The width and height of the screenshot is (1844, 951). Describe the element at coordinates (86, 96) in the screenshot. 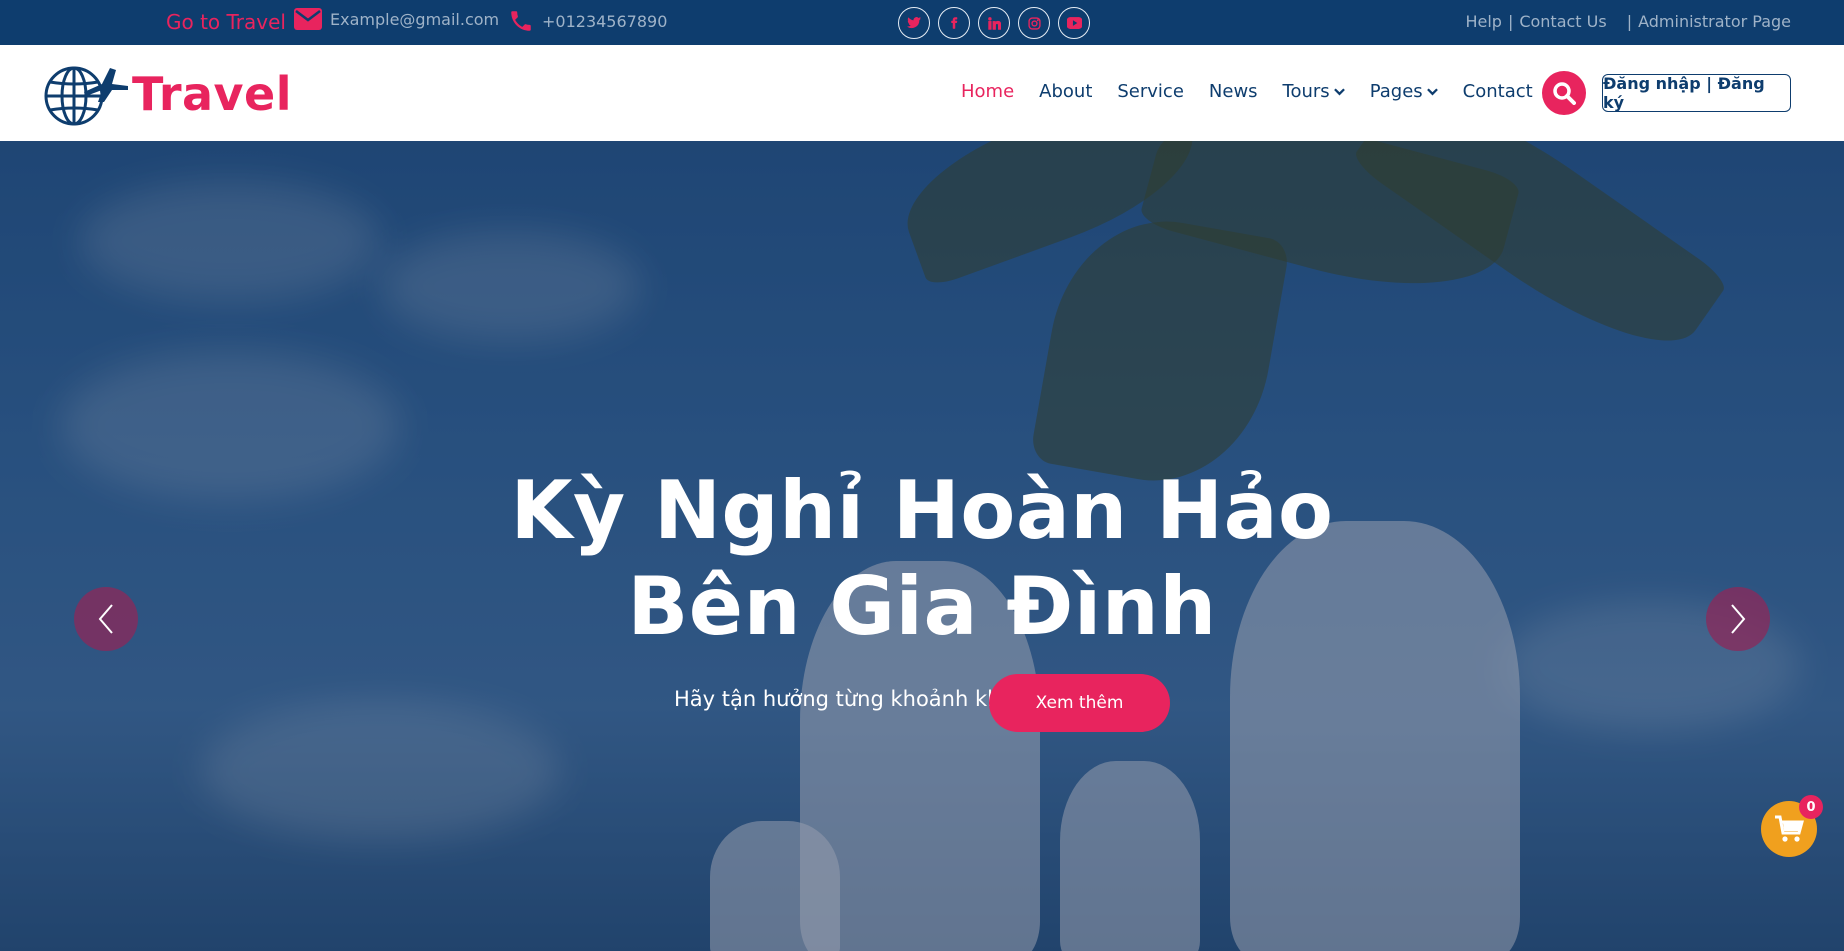

I see `globe-plane-icon` at that location.